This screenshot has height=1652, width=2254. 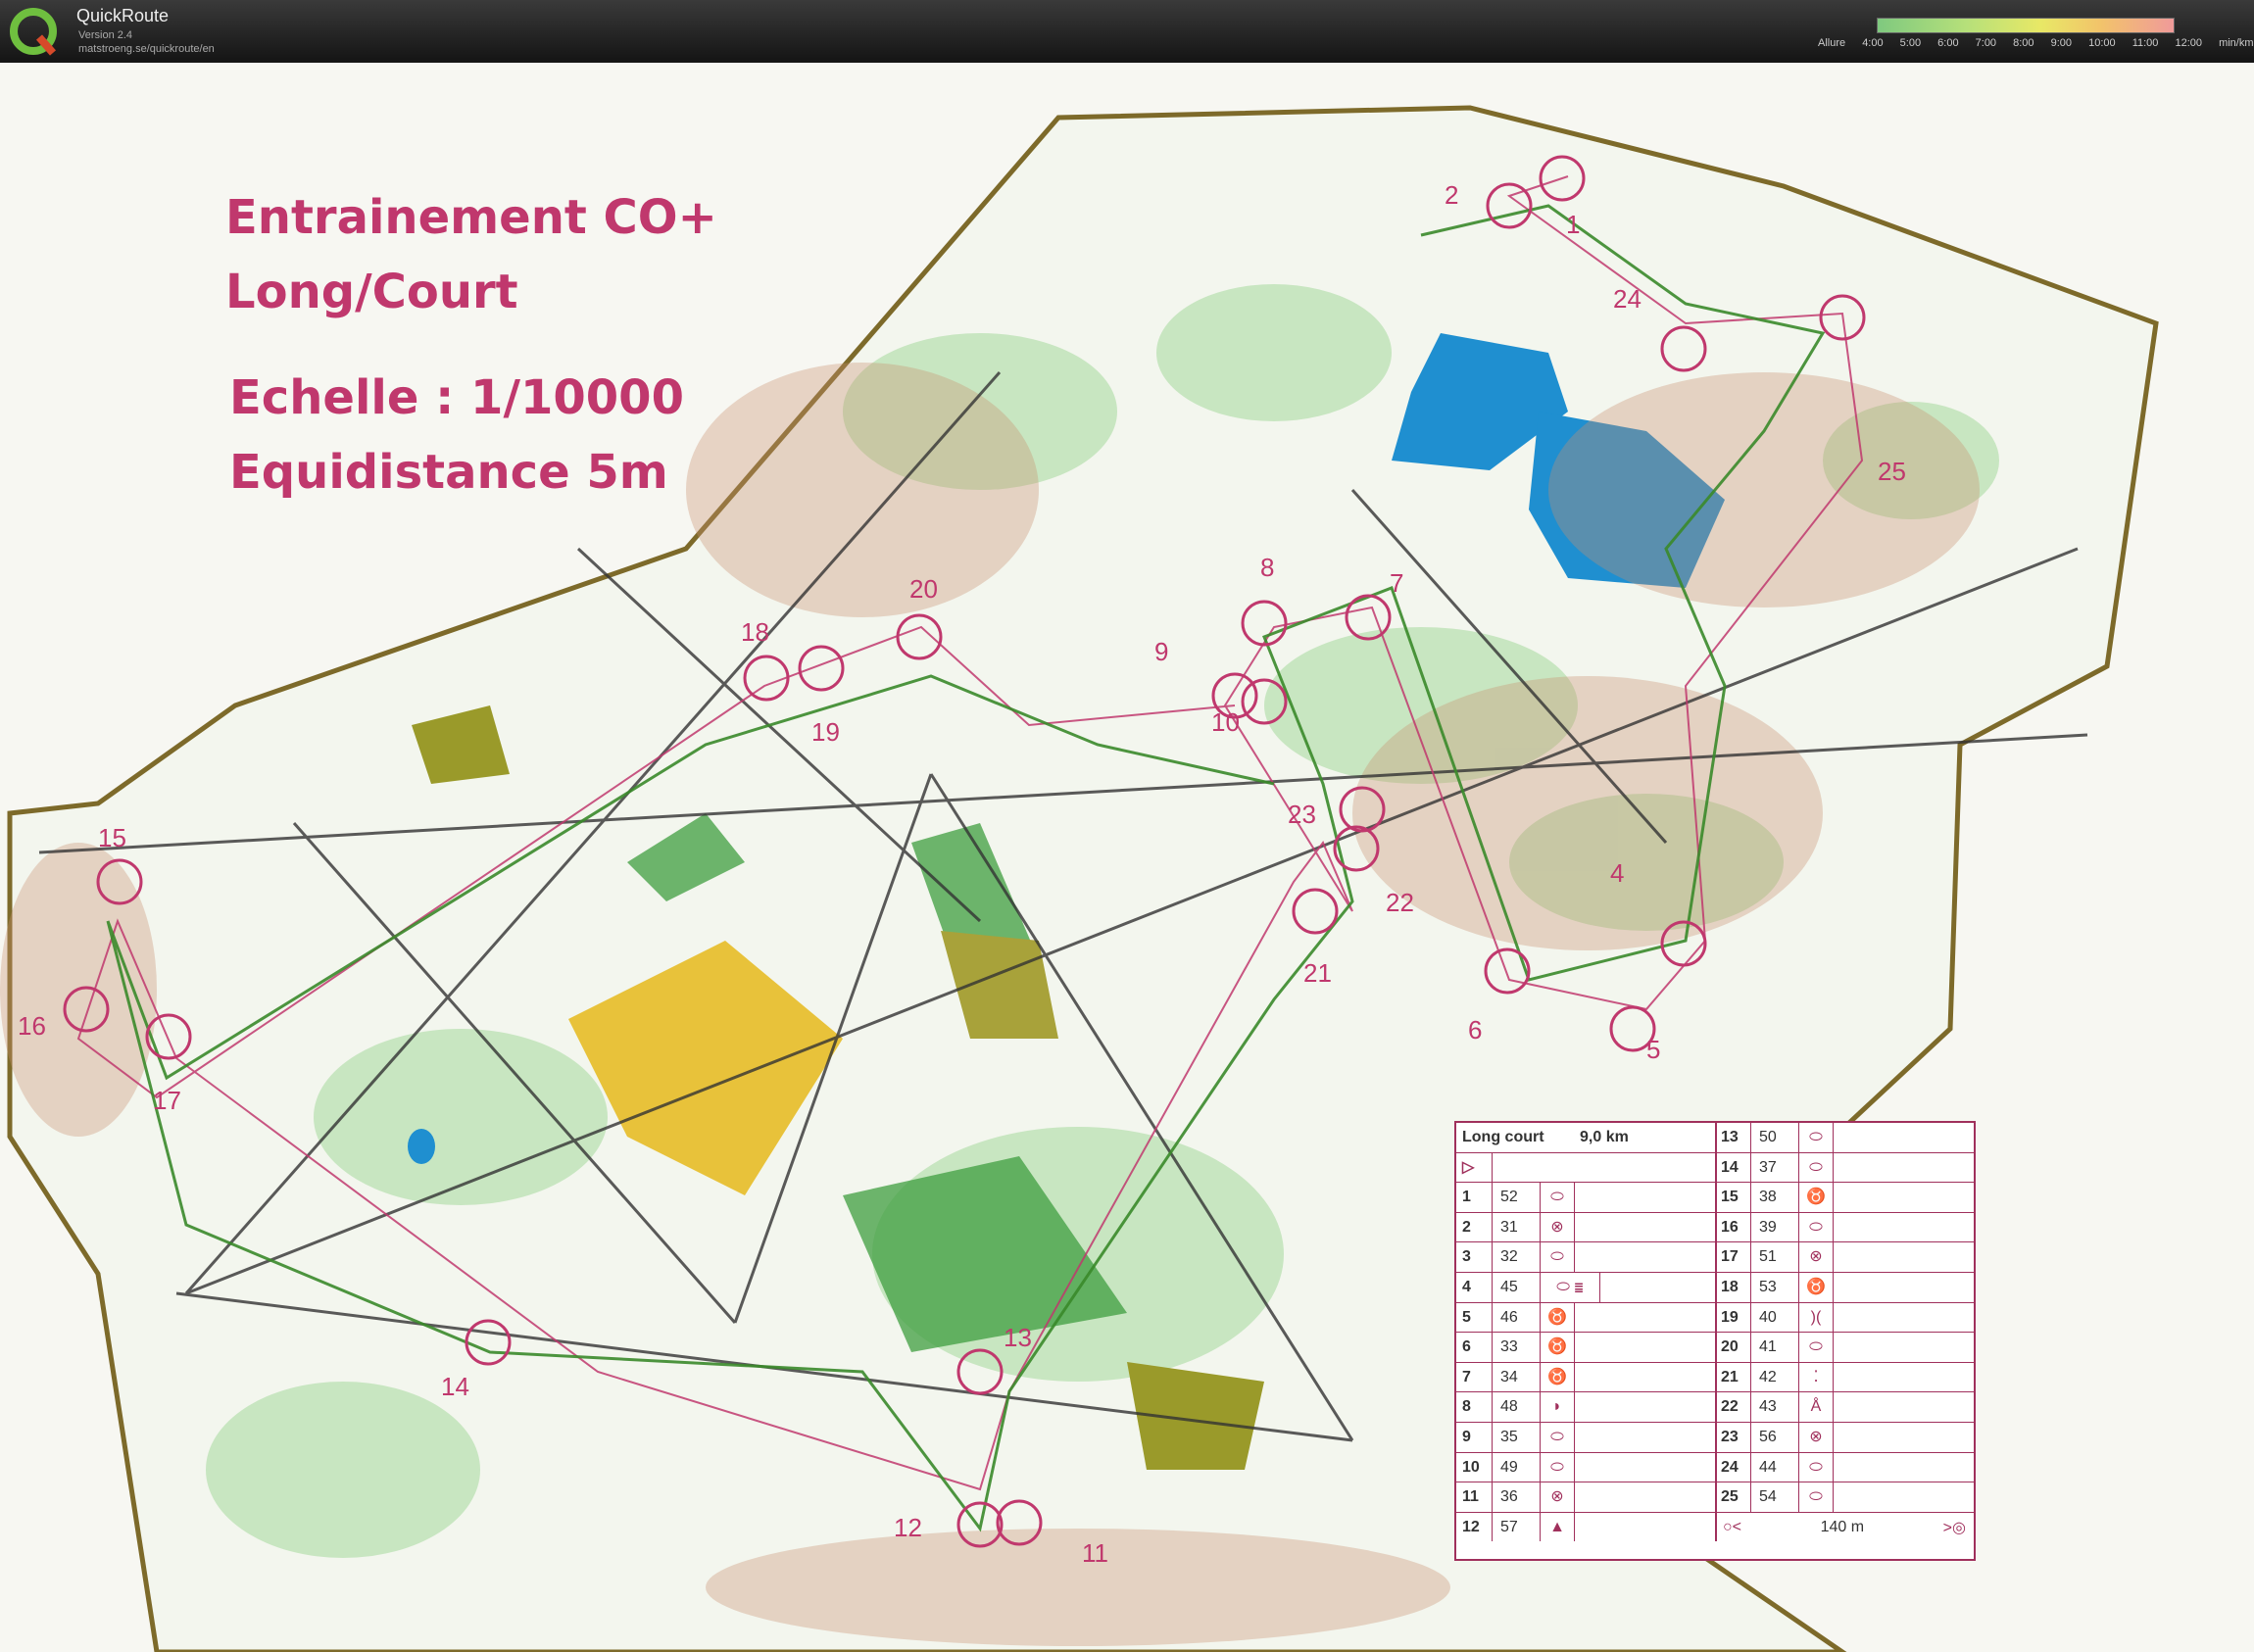 What do you see at coordinates (1585, 1438) in the screenshot?
I see `control-row: 9 35 ⬭` at bounding box center [1585, 1438].